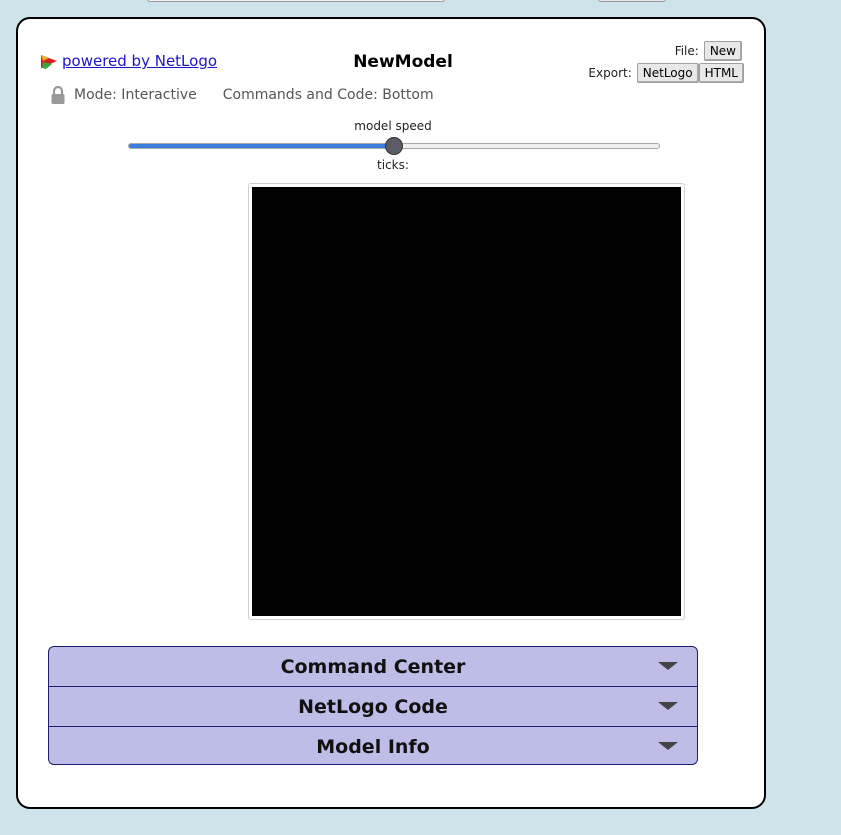 The image size is (841, 835). Describe the element at coordinates (135, 95) in the screenshot. I see `mode-label: Mode: Interactive` at that location.